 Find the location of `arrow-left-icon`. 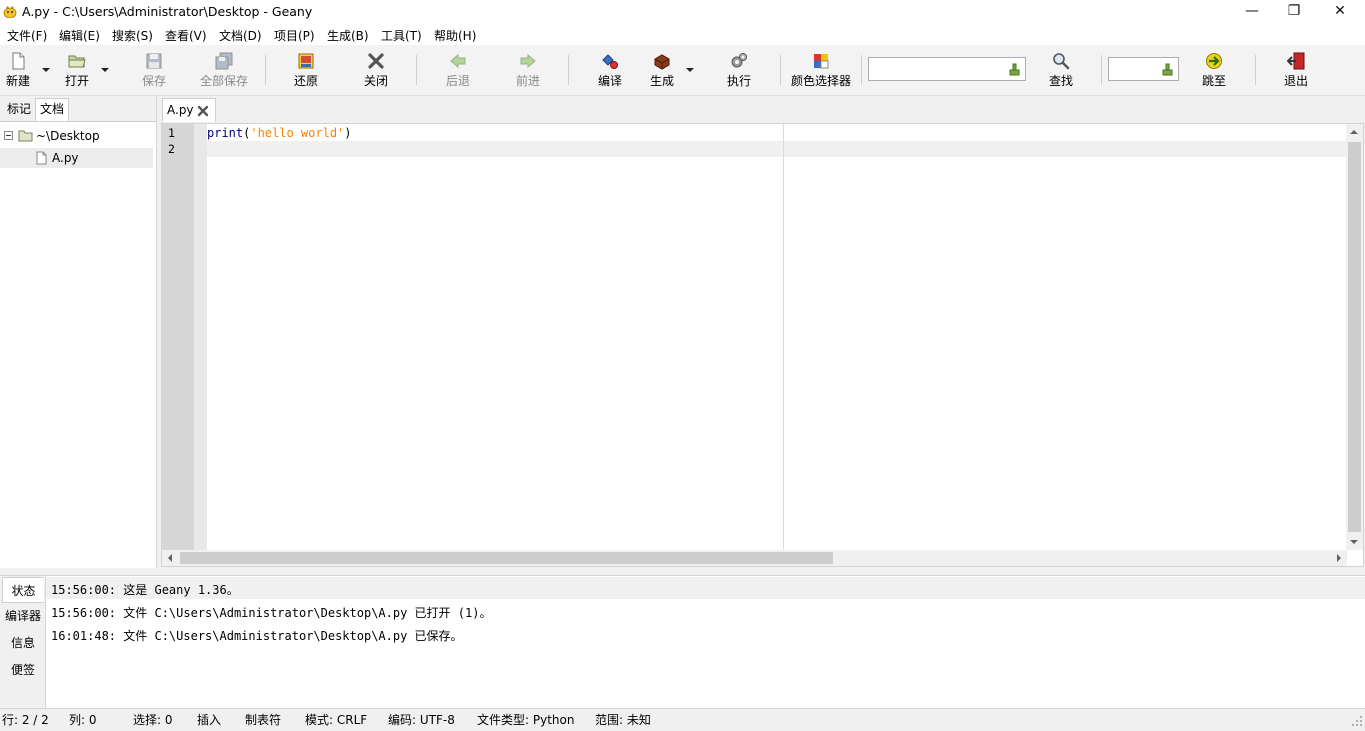

arrow-left-icon is located at coordinates (458, 61).